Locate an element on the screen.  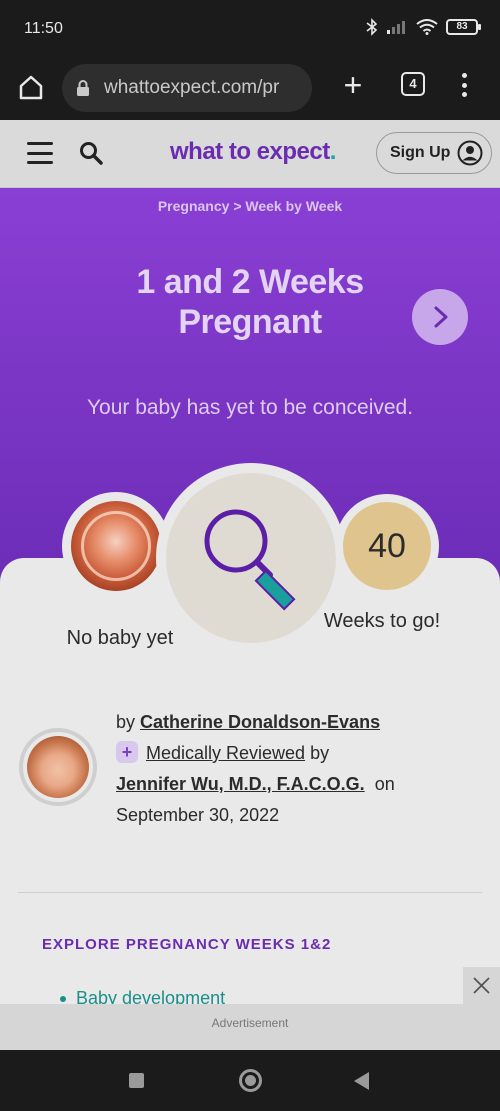
review-date: September 30, 2022 is located at coordinates (198, 815).